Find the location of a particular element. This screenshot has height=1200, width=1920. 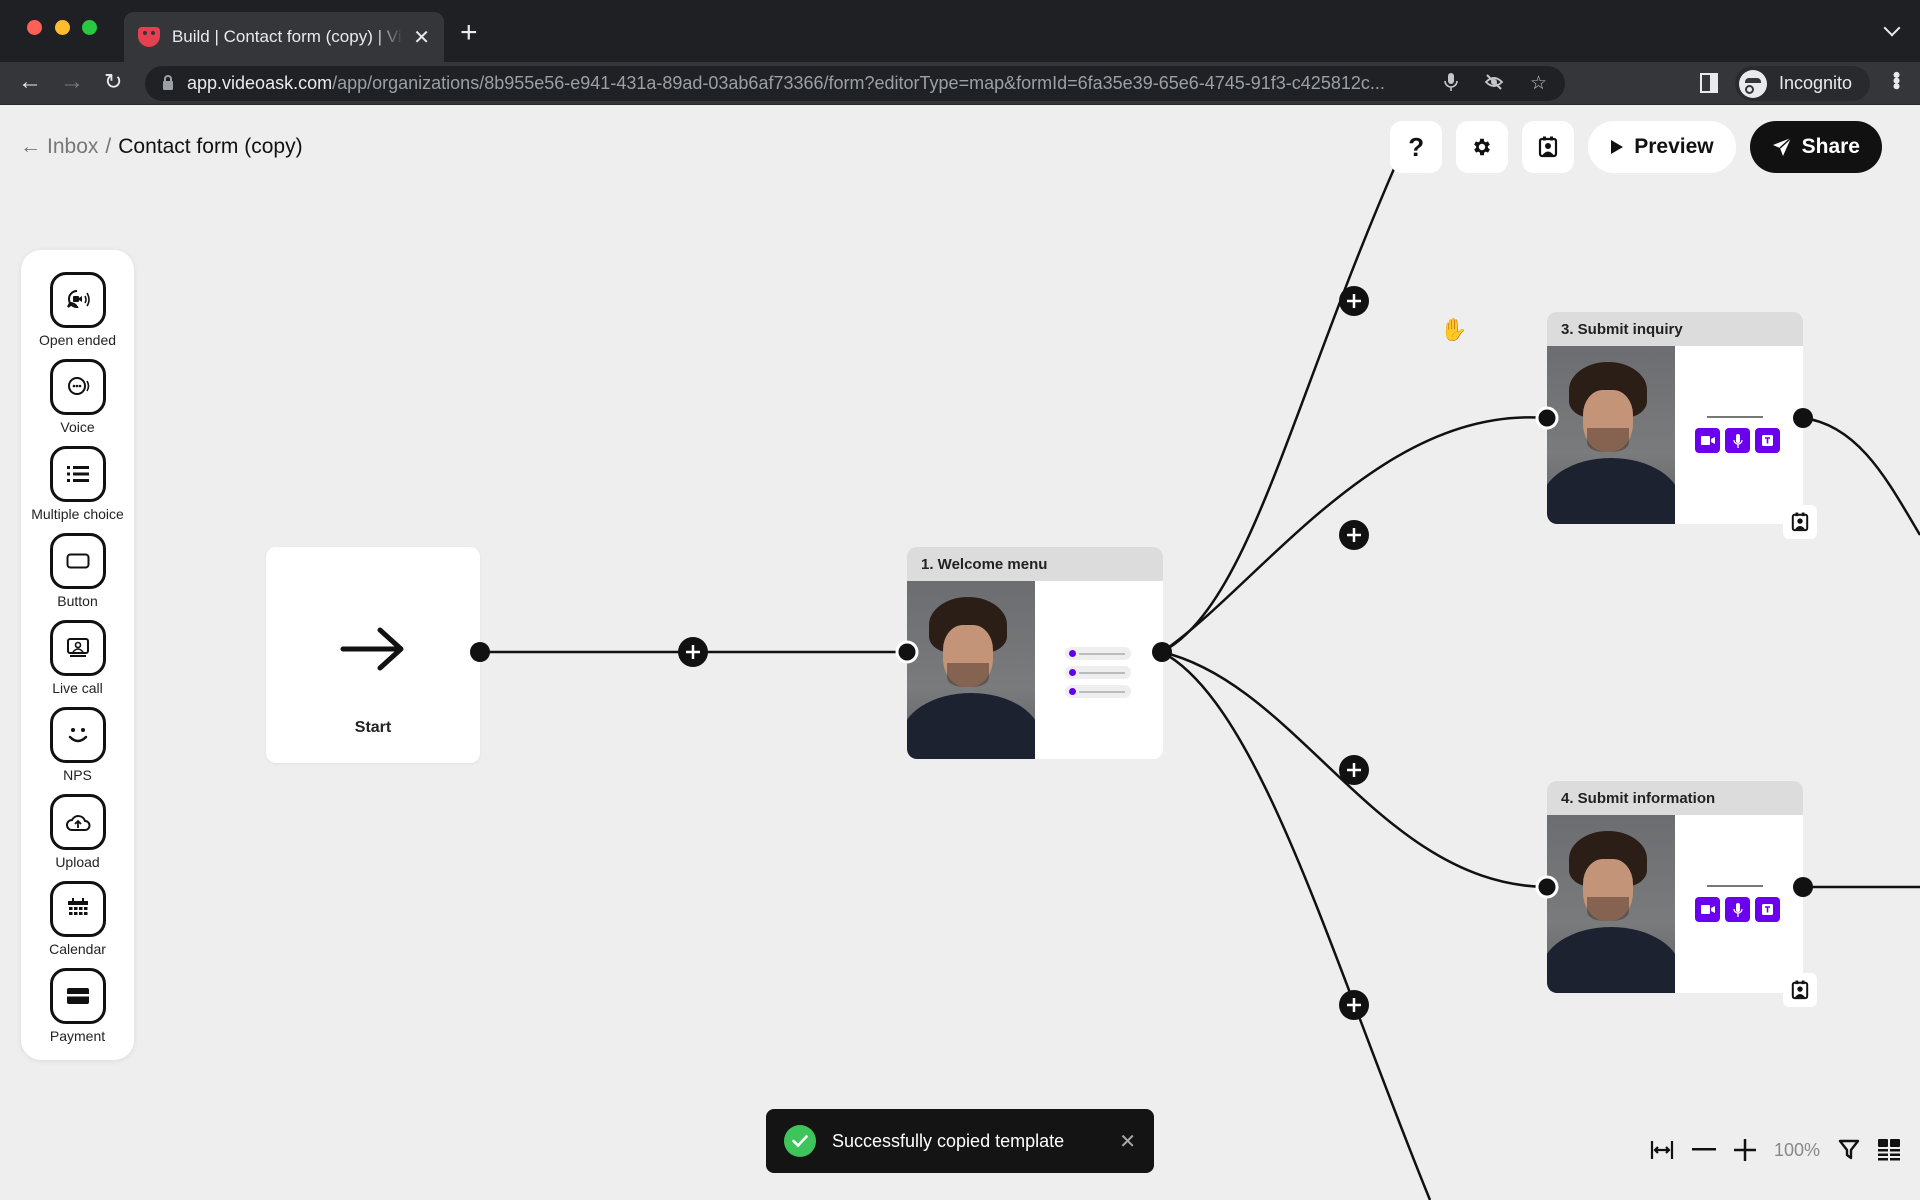

help-button: ? is located at coordinates (1416, 147).